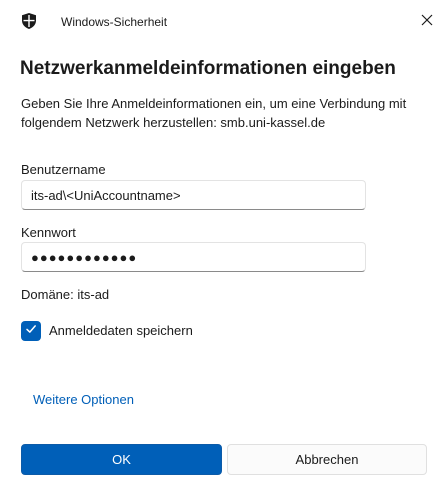 The height and width of the screenshot is (496, 448). What do you see at coordinates (193, 195) in the screenshot?
I see `username-input` at bounding box center [193, 195].